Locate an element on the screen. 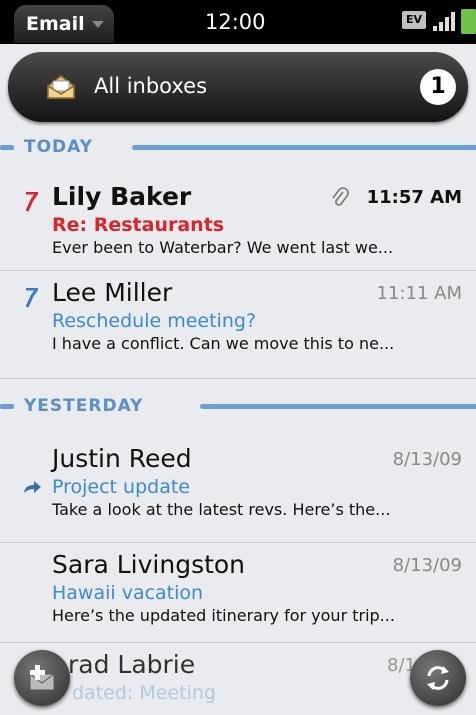 The image size is (476, 715). signal-icon is located at coordinates (445, 21).